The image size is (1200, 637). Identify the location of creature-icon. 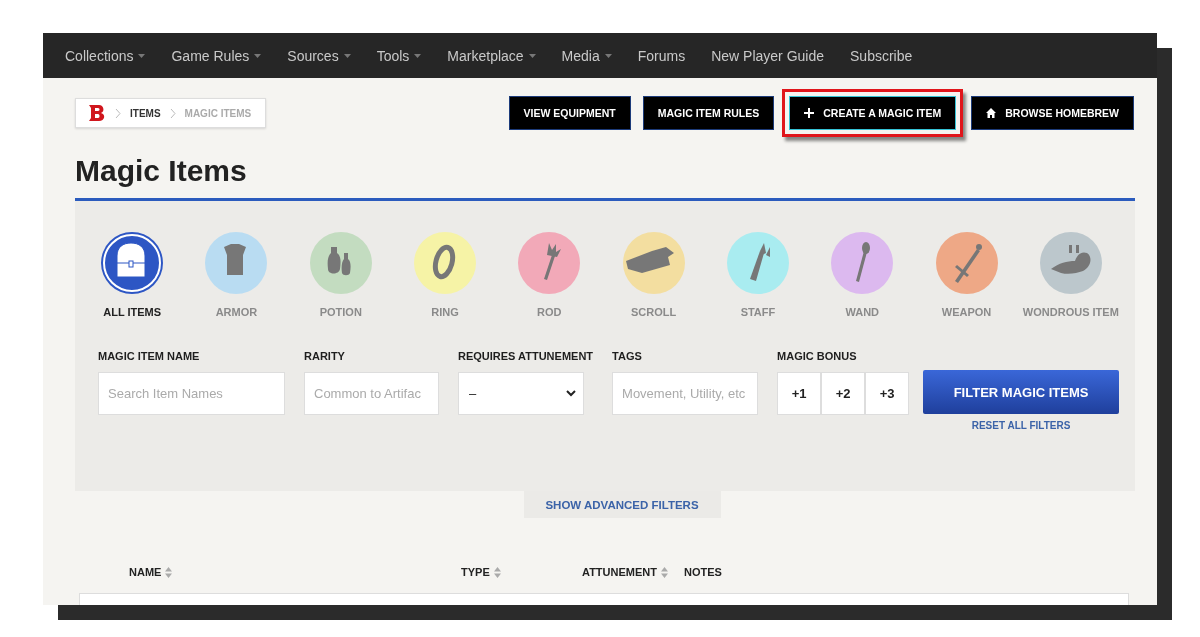
(1070, 263).